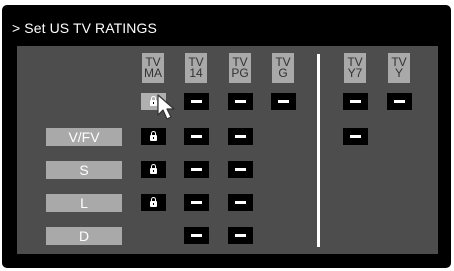 This screenshot has width=454, height=271. I want to click on cell-s-tv-ma, so click(153, 169).